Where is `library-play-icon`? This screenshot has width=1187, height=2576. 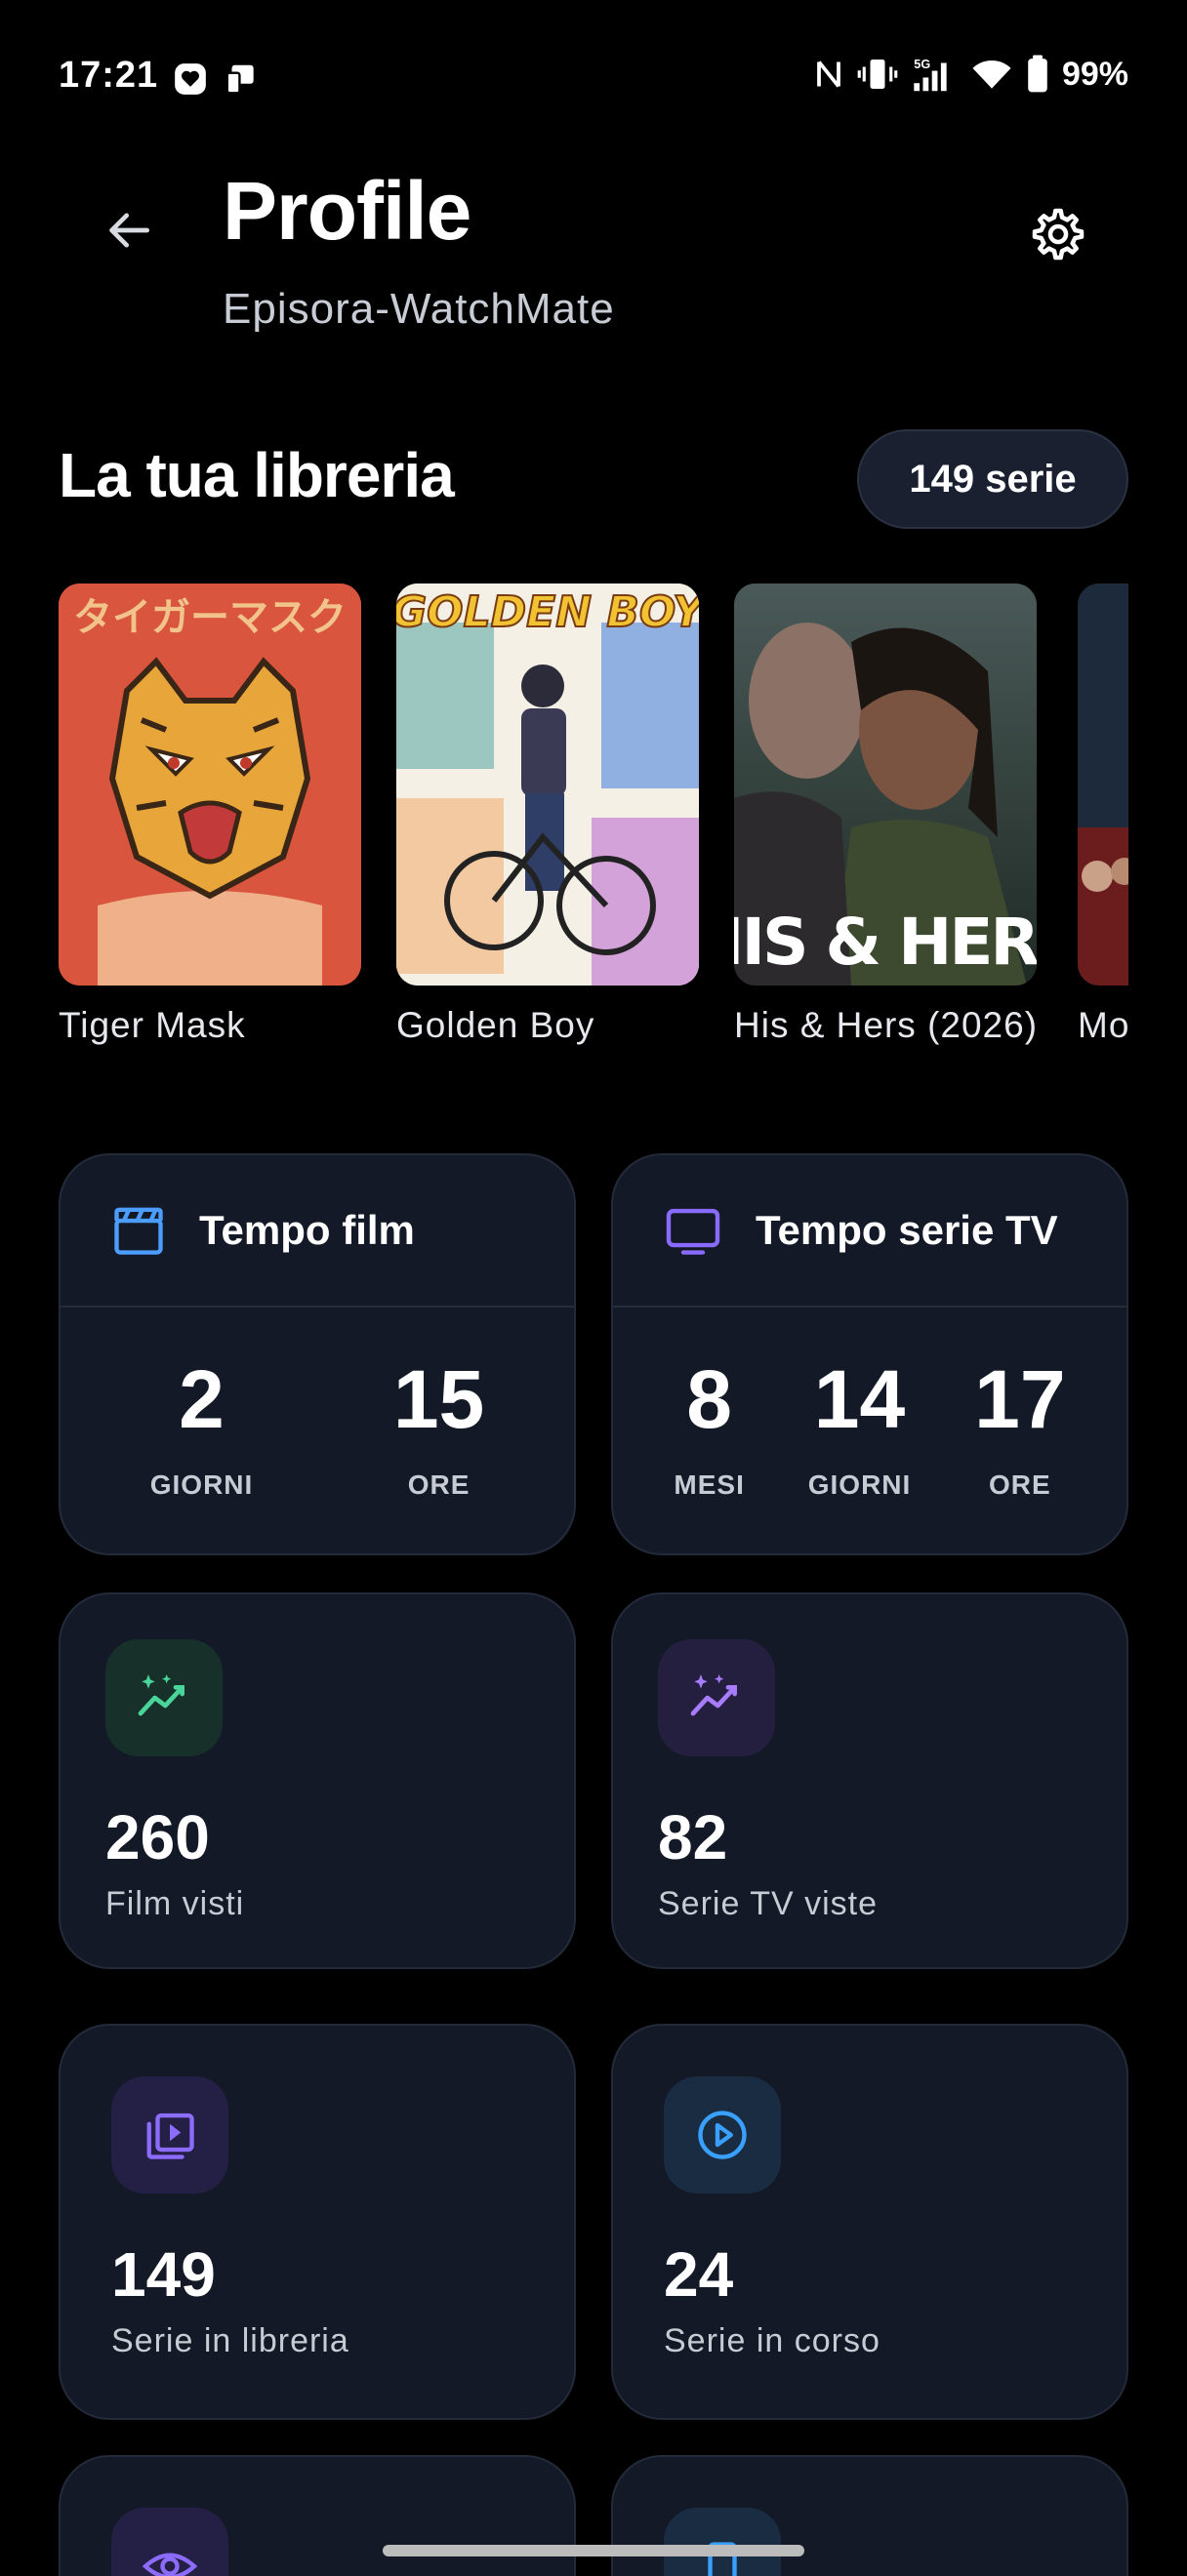 library-play-icon is located at coordinates (170, 2136).